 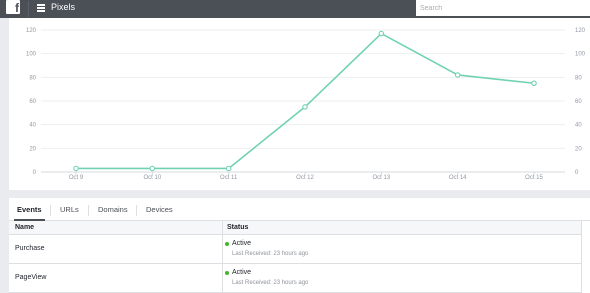 I want to click on x-tick-label: Oct 15, so click(x=534, y=178).